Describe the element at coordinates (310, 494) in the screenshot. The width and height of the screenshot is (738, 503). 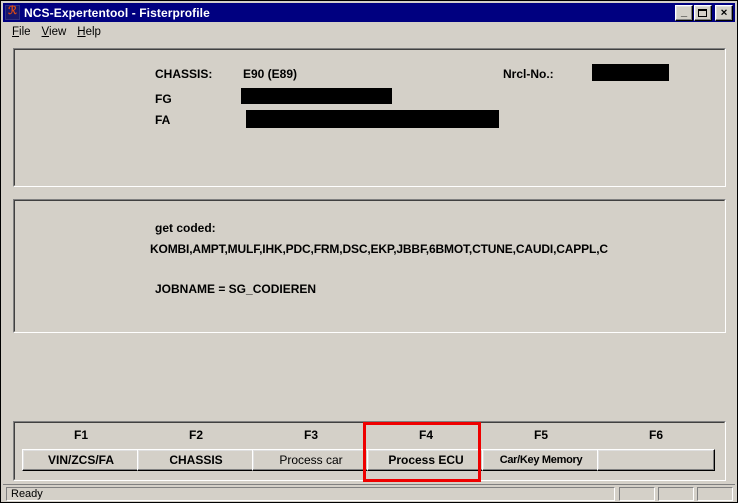
I see `status-message: Ready` at that location.